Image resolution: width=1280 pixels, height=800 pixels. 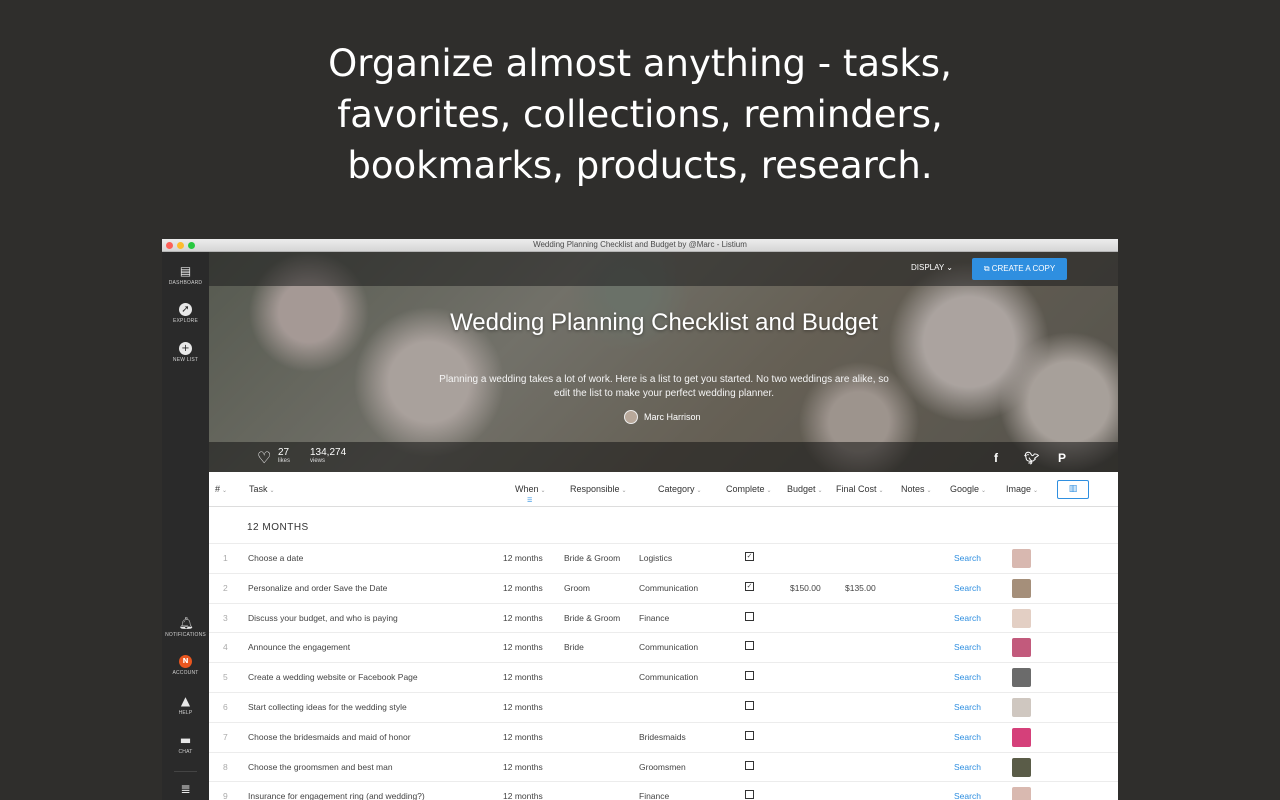 I want to click on column-header-when: When ⌄, so click(x=530, y=489).